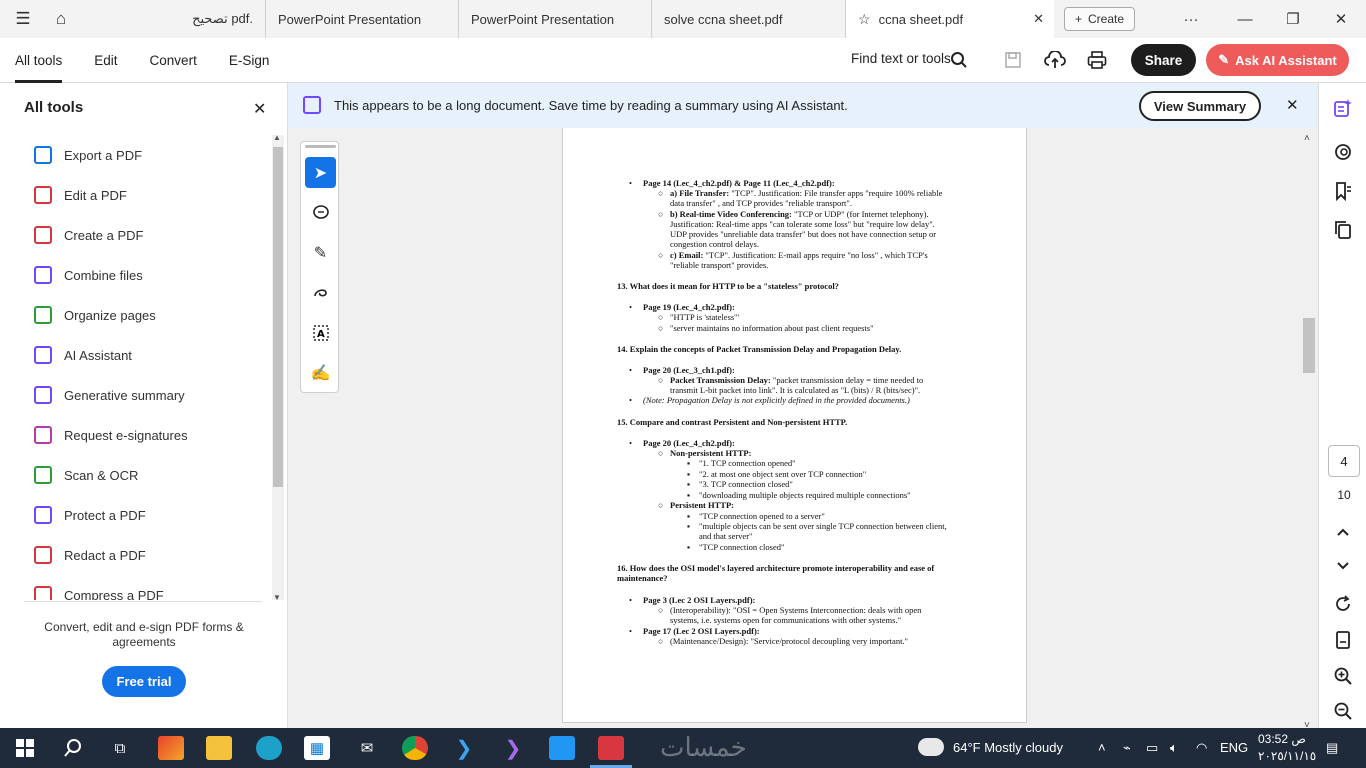  What do you see at coordinates (1163, 60) in the screenshot?
I see `share-button: Share` at bounding box center [1163, 60].